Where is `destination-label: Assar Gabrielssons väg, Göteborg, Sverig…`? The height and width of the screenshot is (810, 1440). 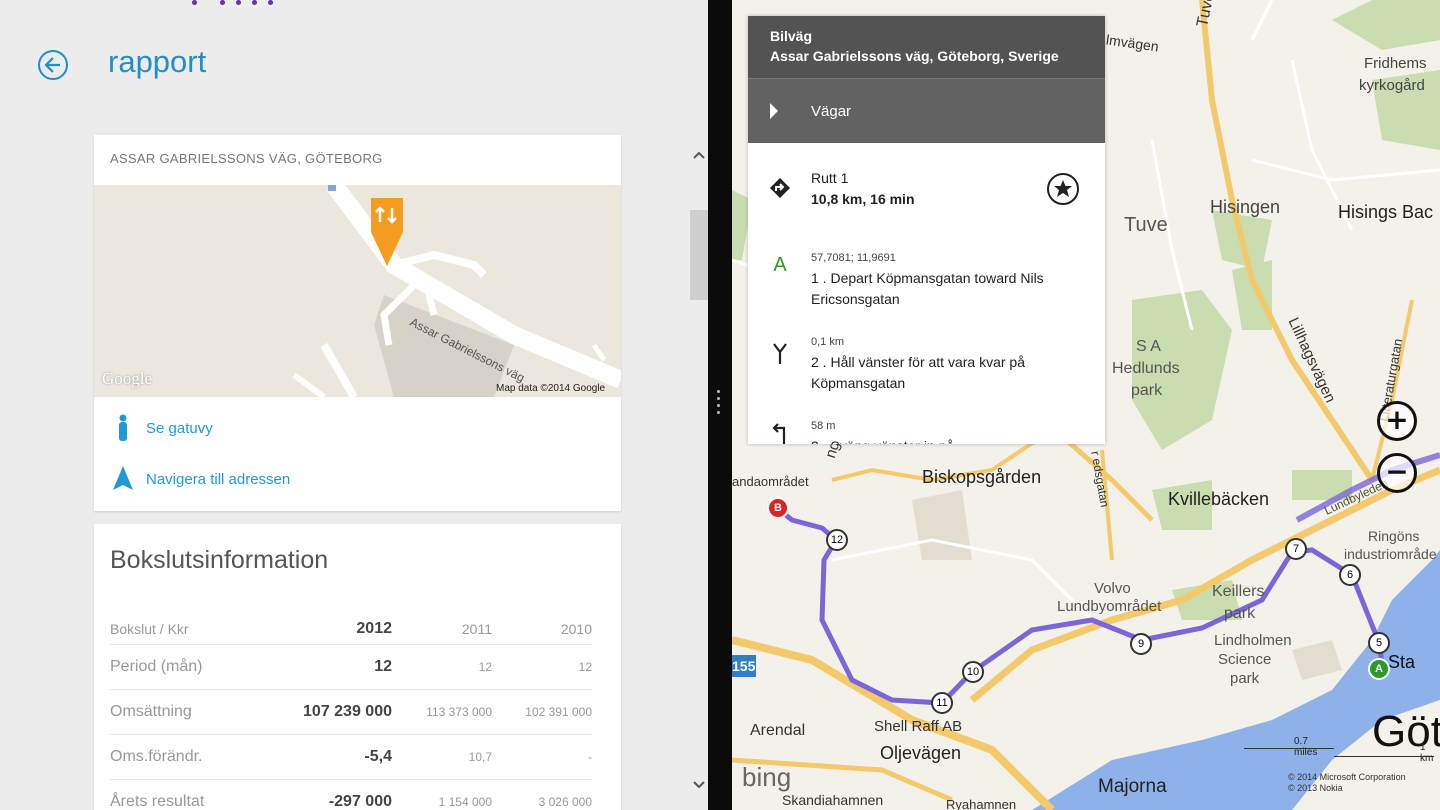
destination-label: Assar Gabrielssons väg, Göteborg, Sverig… is located at coordinates (914, 56).